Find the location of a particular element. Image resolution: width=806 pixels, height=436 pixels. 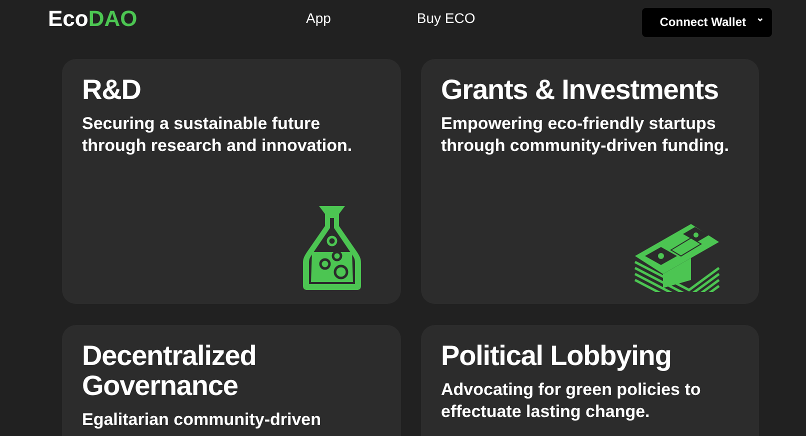

card-description: Advocating for green policies to effectuate lasting change. is located at coordinates (571, 401).